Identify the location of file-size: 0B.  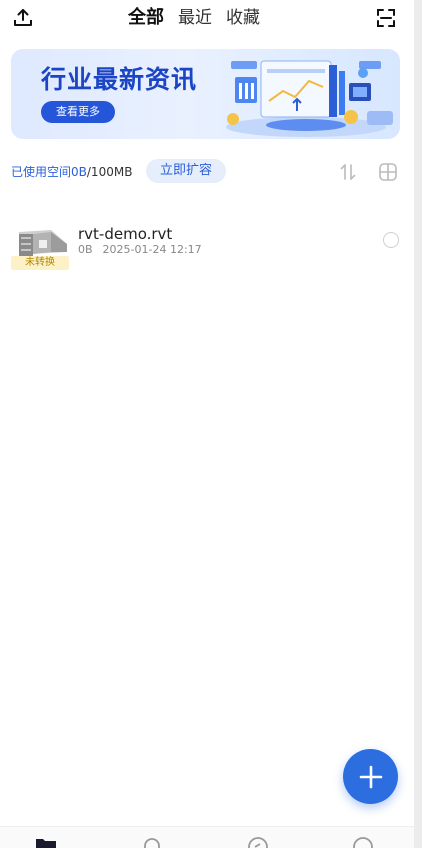
(85, 249).